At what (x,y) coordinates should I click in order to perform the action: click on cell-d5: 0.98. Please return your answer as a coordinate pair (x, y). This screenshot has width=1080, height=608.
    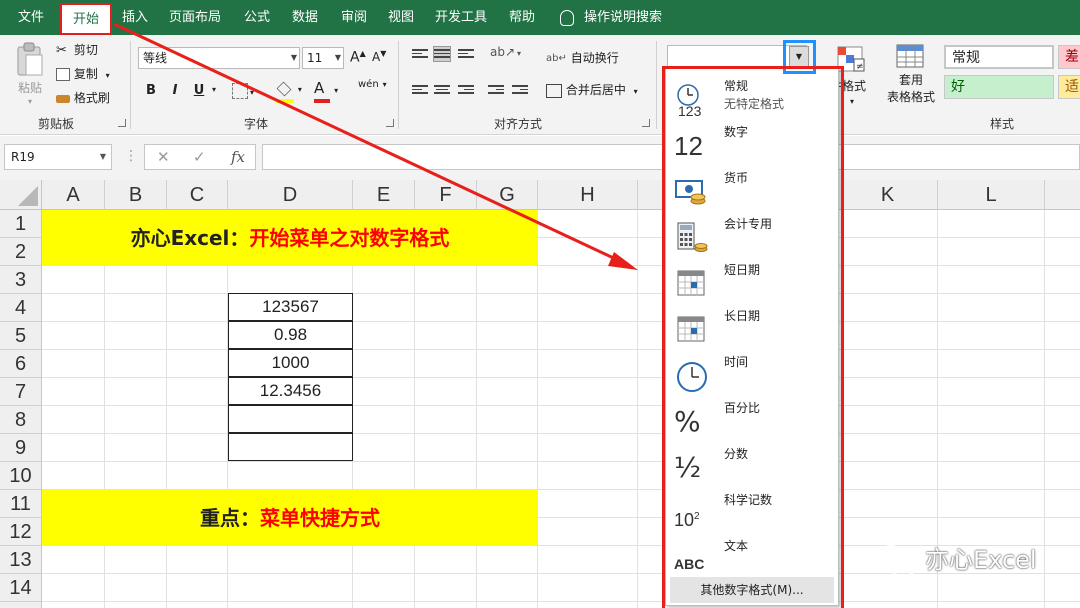
    Looking at the image, I should click on (290, 335).